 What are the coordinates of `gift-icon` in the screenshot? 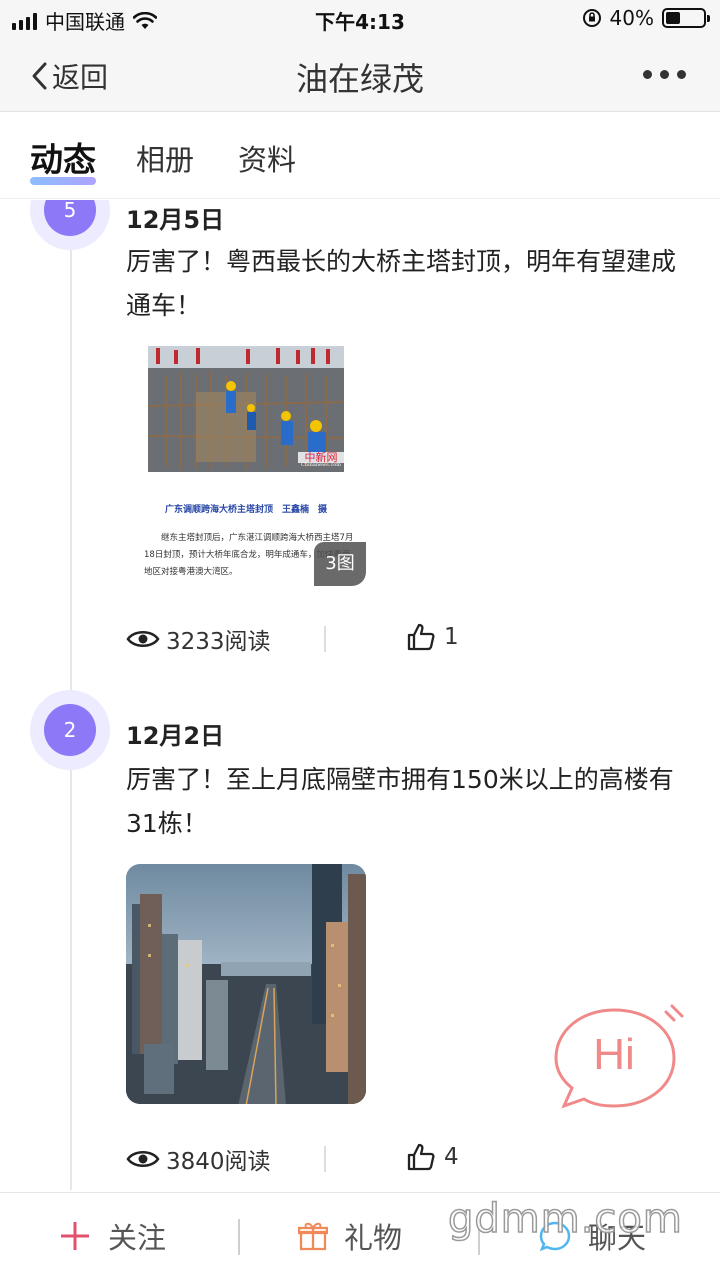 It's located at (313, 1236).